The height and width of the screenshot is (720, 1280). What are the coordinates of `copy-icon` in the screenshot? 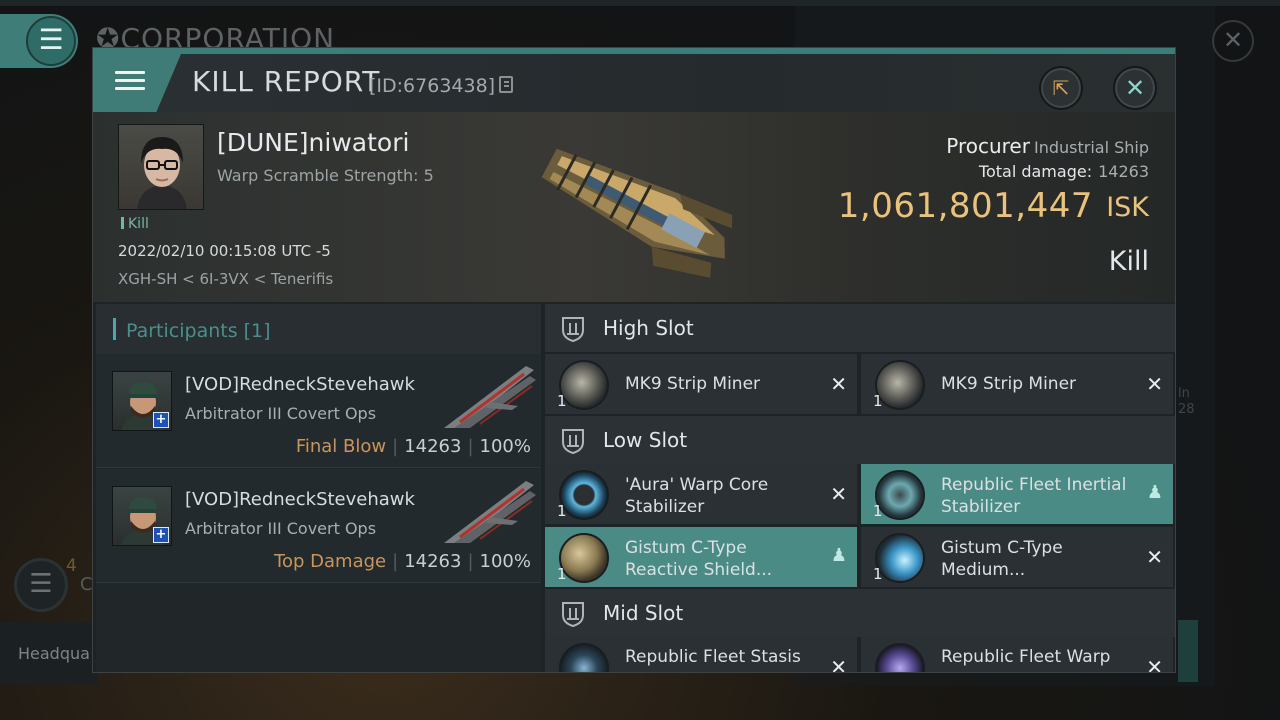 It's located at (506, 84).